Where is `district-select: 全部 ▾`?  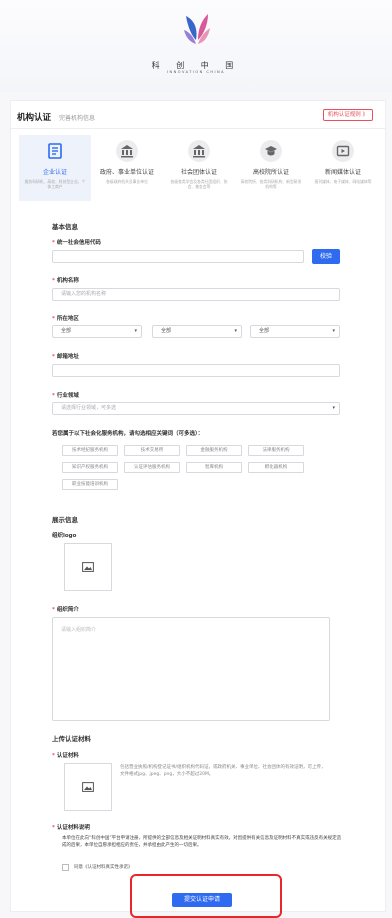 district-select: 全部 ▾ is located at coordinates (295, 331).